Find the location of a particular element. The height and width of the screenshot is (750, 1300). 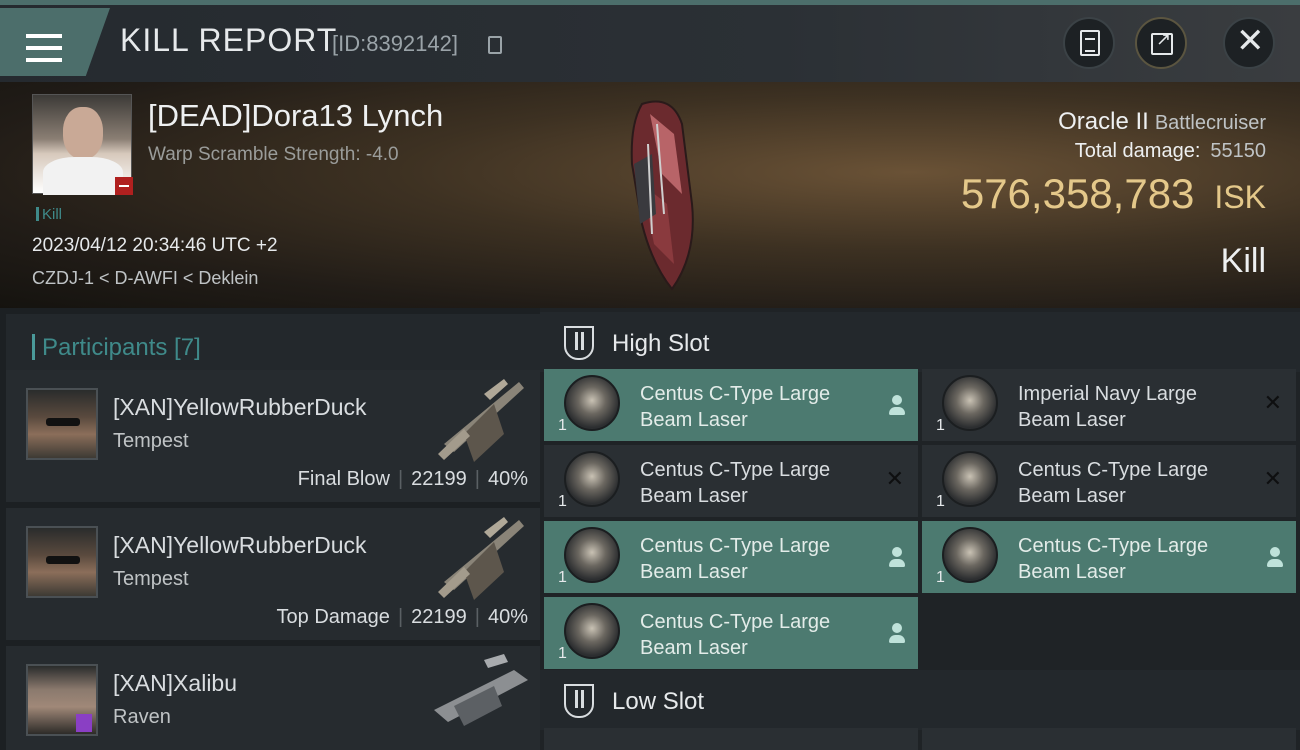

participant-stats: Top Damage | 22199 | 40% is located at coordinates (402, 617).